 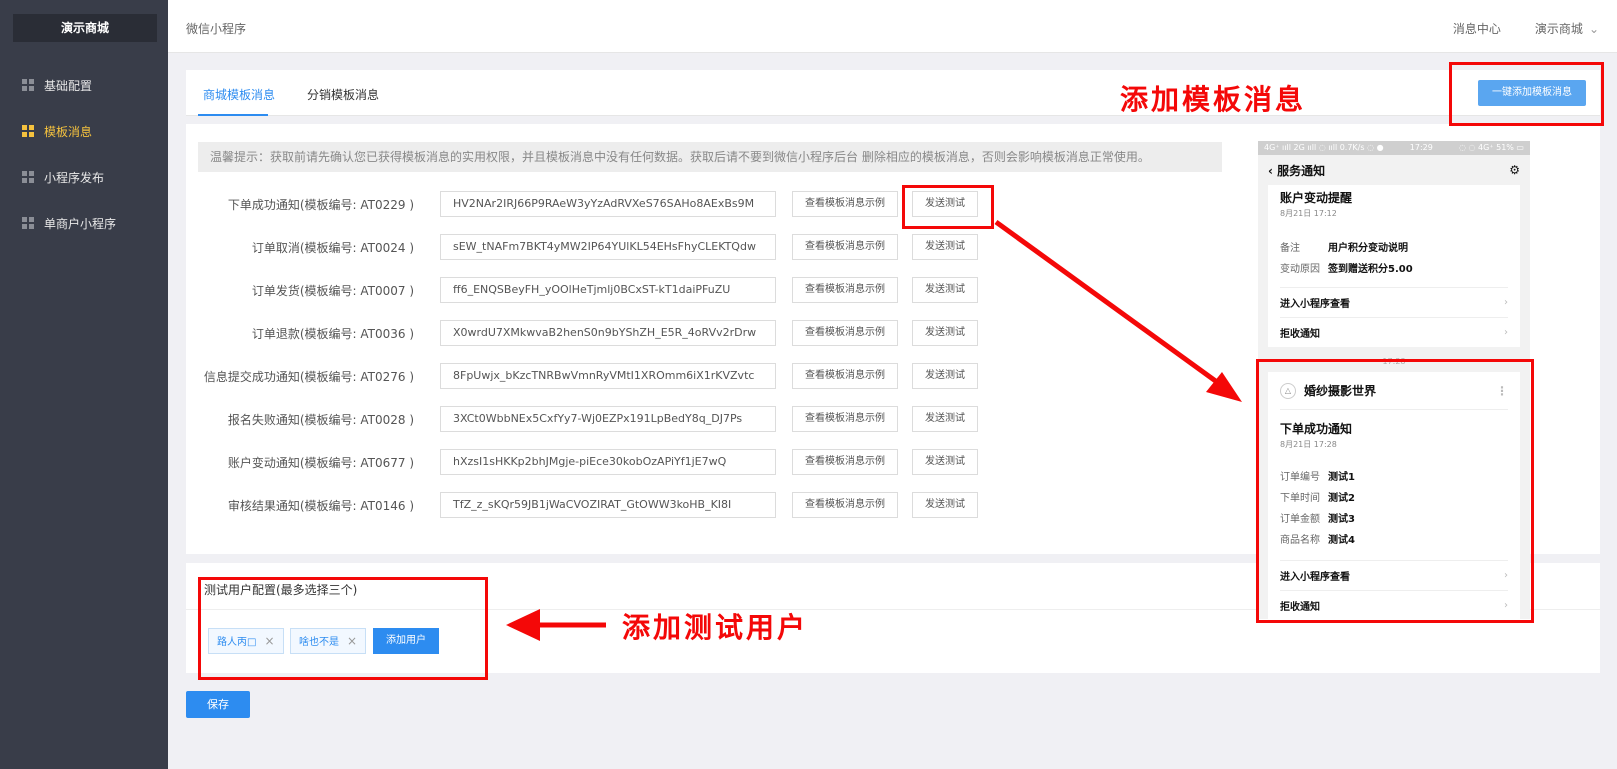 What do you see at coordinates (239, 94) in the screenshot?
I see `tab-mall-template: 商城模板消息` at bounding box center [239, 94].